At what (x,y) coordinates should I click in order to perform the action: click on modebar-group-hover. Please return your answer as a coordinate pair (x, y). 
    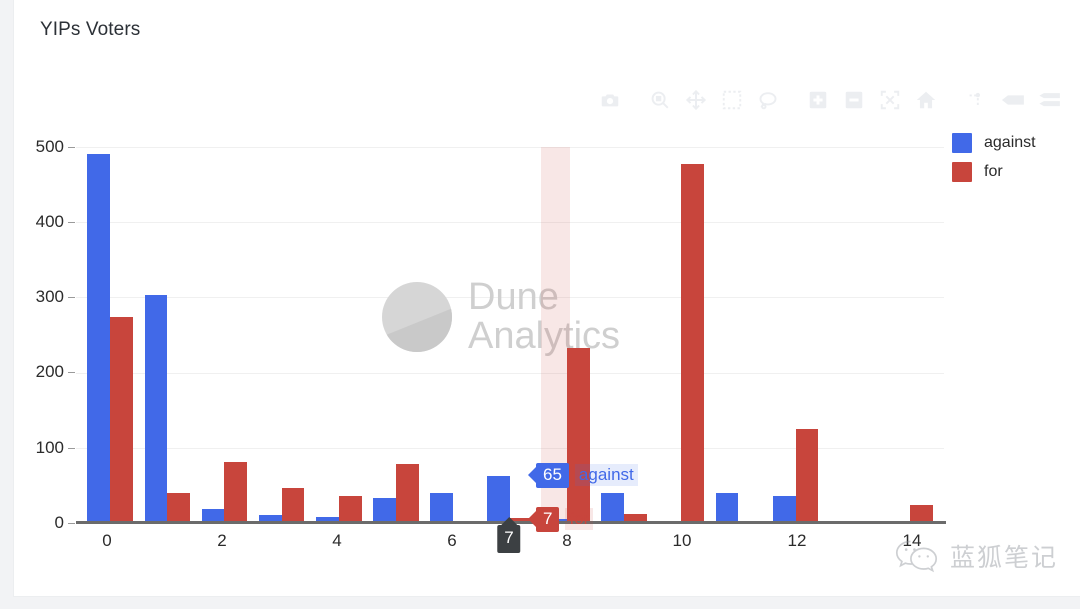
    Looking at the image, I should click on (1012, 100).